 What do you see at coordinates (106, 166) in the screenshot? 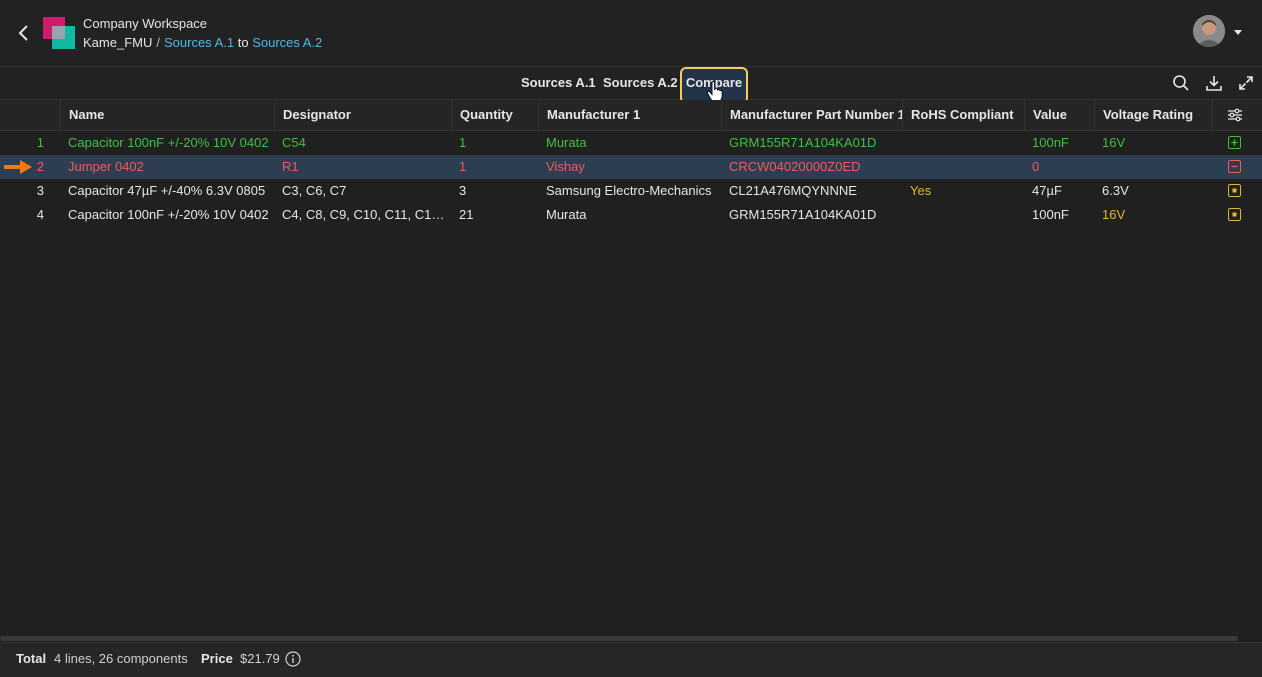
I see `cell-name: Jumper 0402` at bounding box center [106, 166].